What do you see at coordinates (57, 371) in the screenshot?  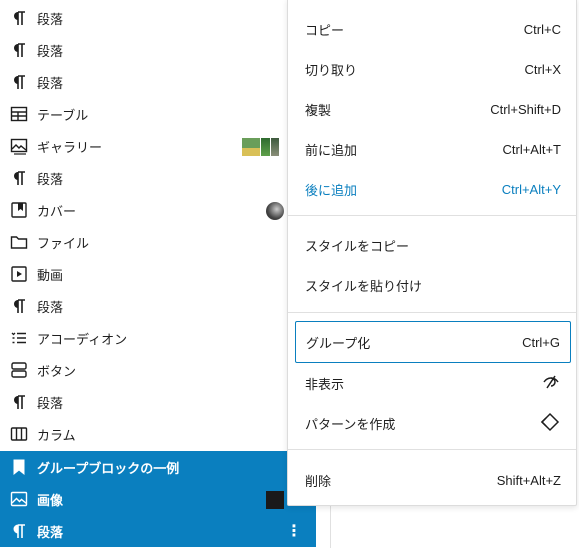 I see `list-item-label: ボタン` at bounding box center [57, 371].